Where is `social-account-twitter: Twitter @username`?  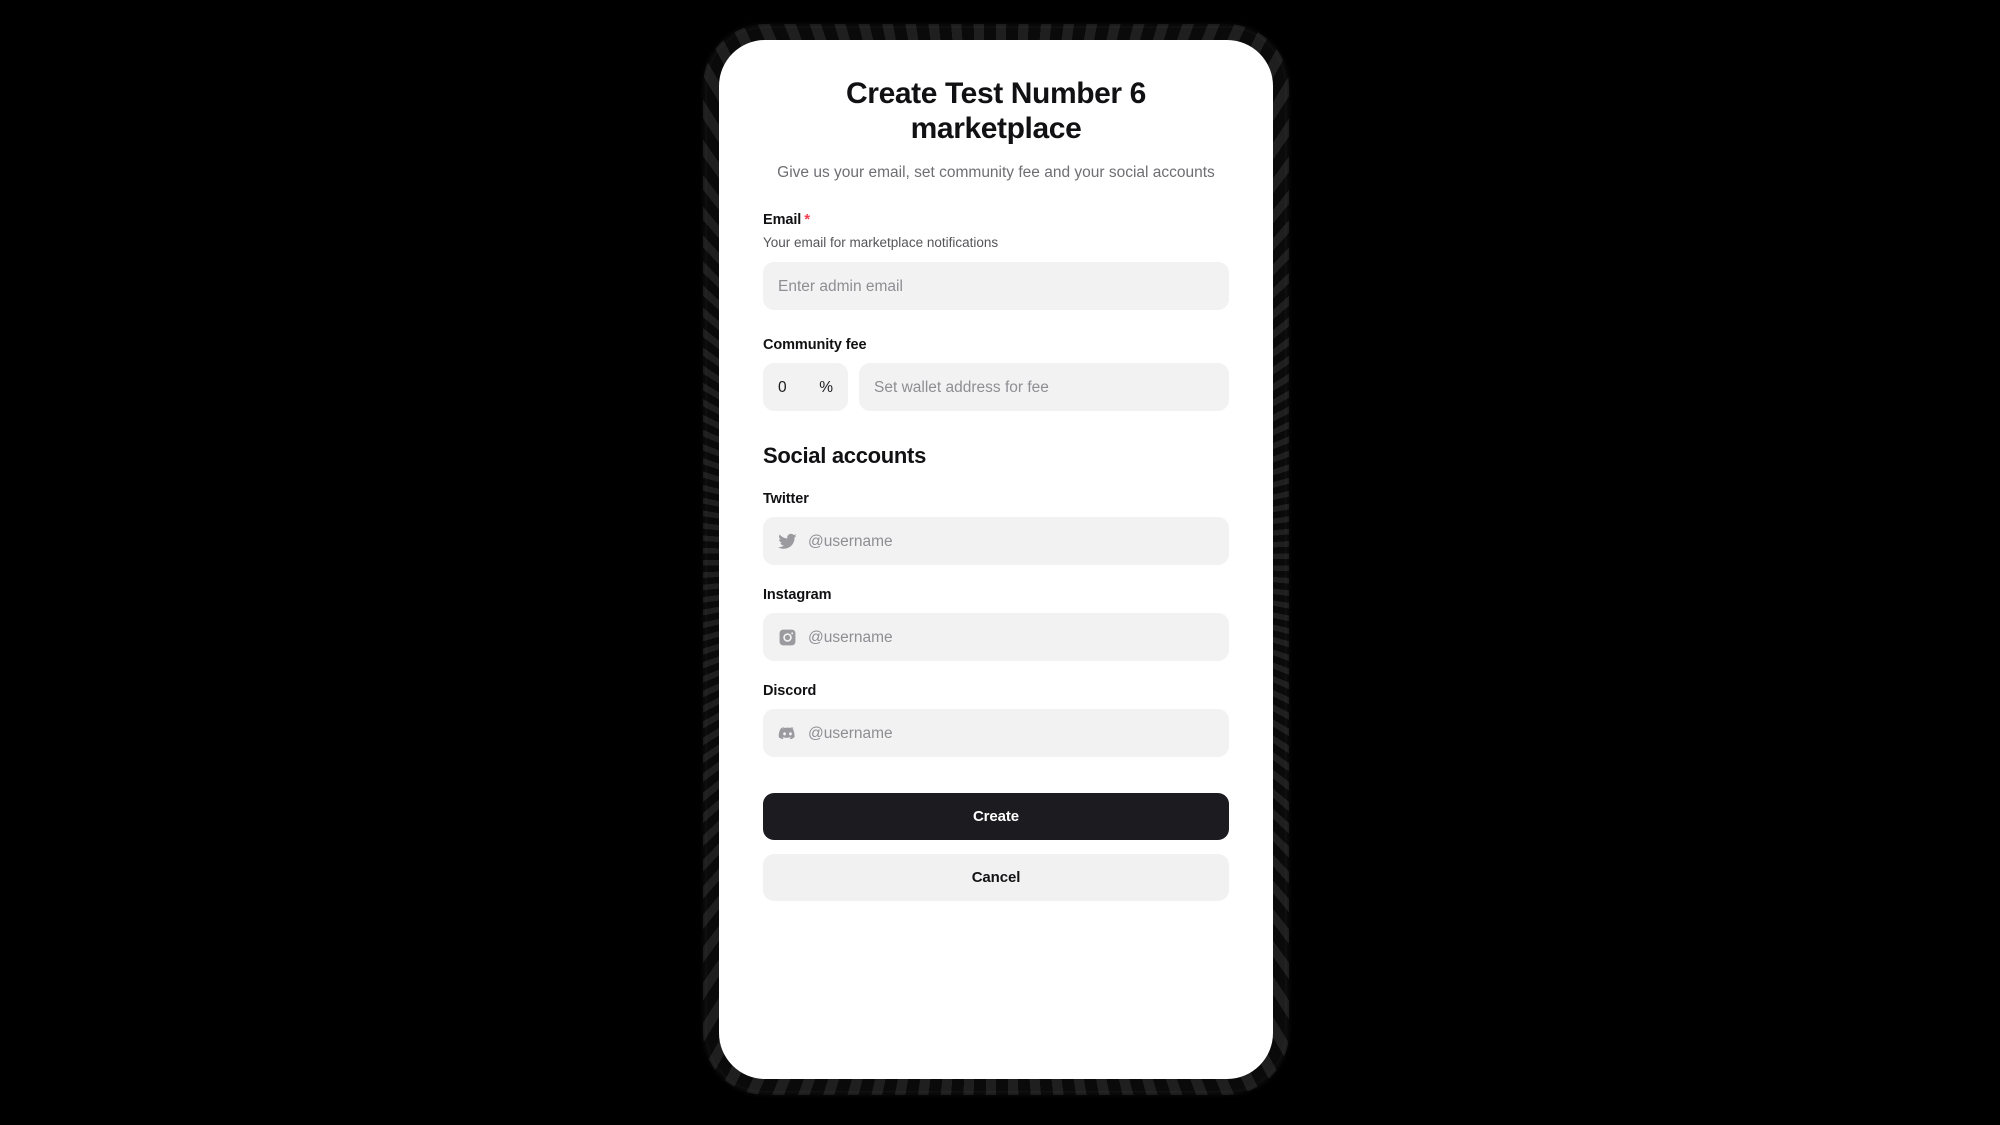
social-account-twitter: Twitter @username is located at coordinates (996, 528).